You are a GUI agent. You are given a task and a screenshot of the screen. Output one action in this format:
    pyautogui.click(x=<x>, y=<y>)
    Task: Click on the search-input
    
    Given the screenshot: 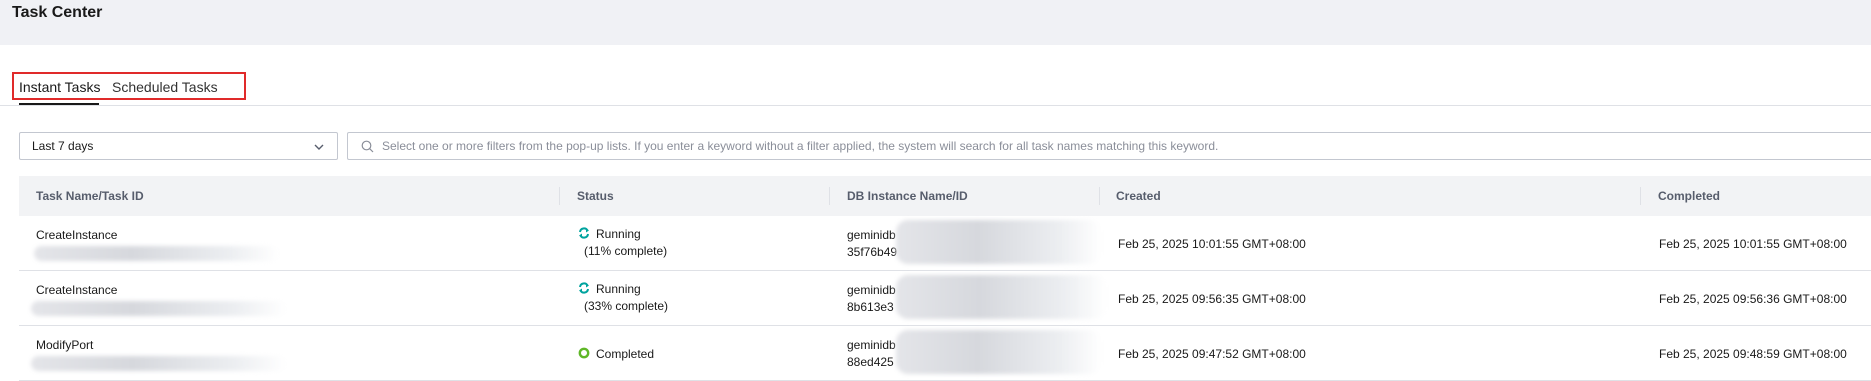 What is the action you would take?
    pyautogui.click(x=1122, y=146)
    